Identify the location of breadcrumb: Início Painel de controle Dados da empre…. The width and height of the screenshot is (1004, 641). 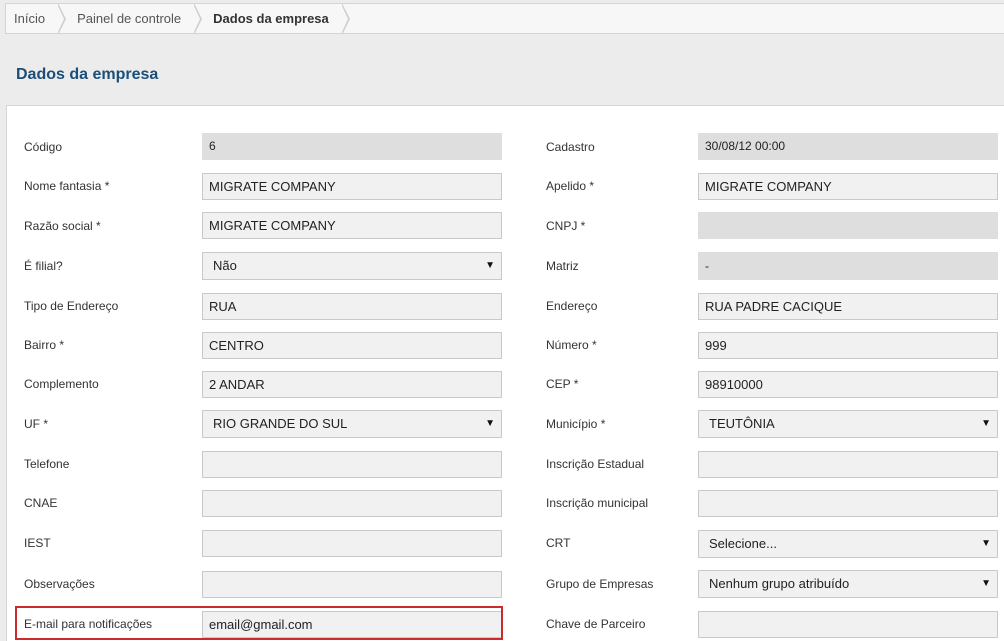
(504, 19).